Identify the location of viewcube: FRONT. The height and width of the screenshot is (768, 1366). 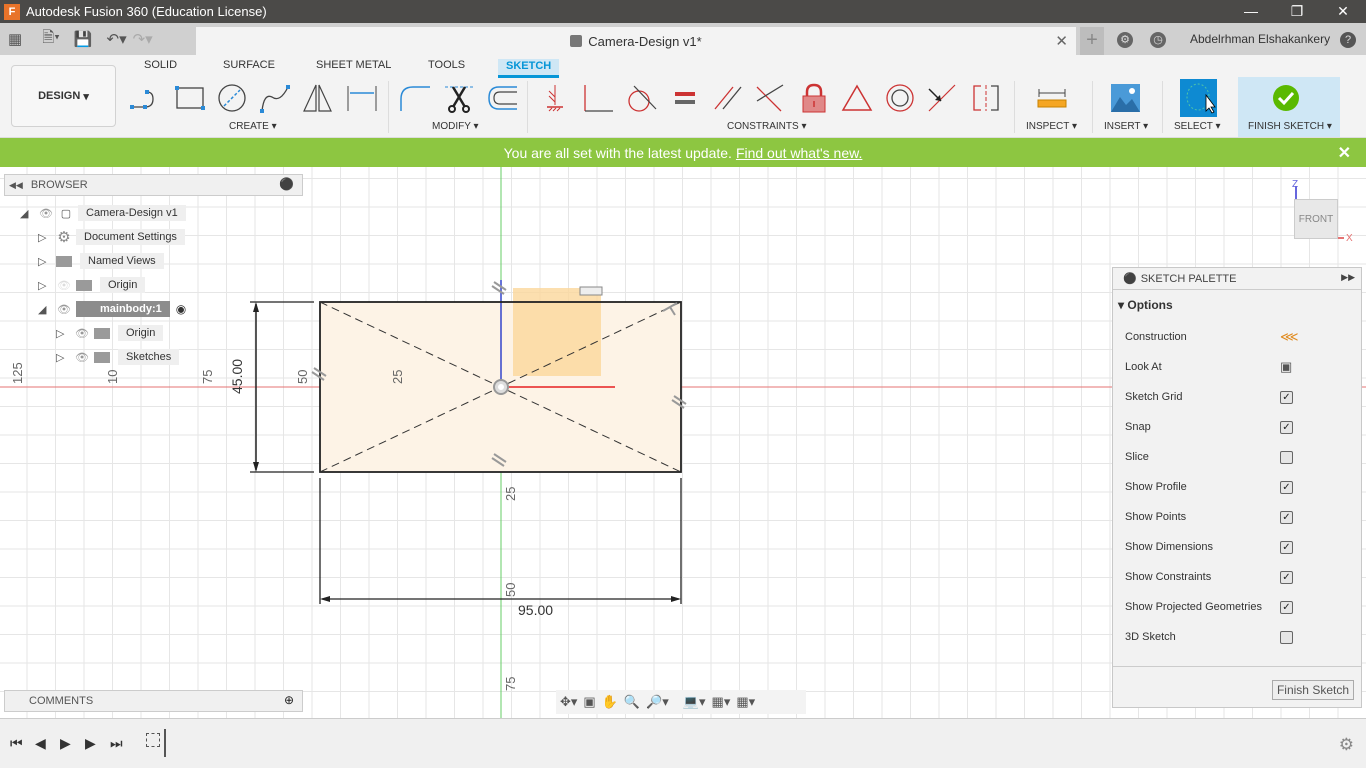
(1316, 219).